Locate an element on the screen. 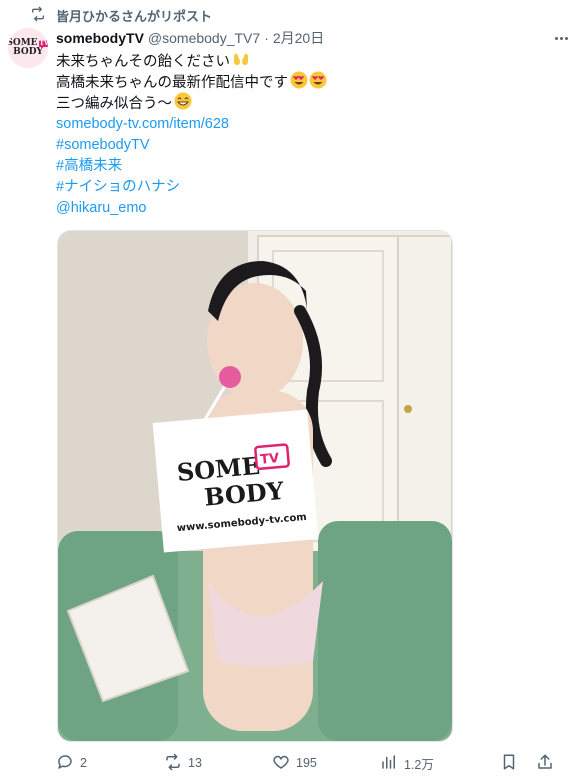  door-knob is located at coordinates (408, 409).